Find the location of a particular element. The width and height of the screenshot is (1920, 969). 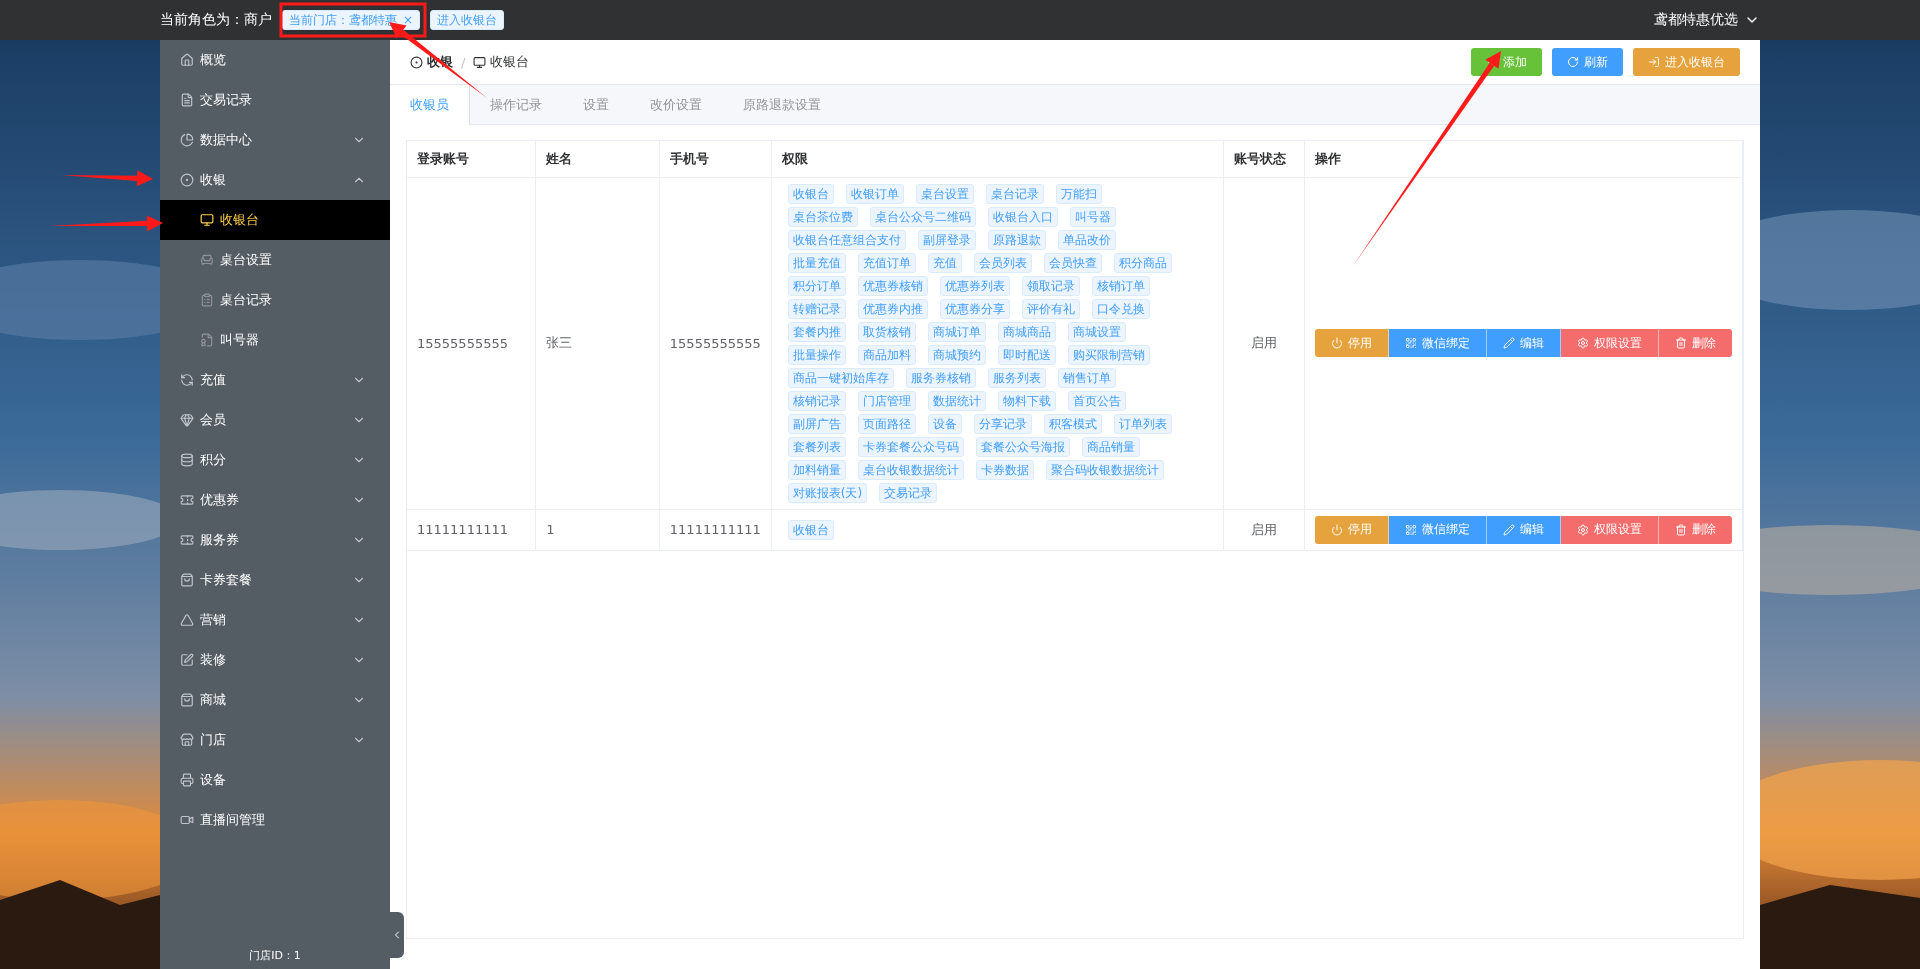

permission-tag: 商品销量 is located at coordinates (1110, 446).